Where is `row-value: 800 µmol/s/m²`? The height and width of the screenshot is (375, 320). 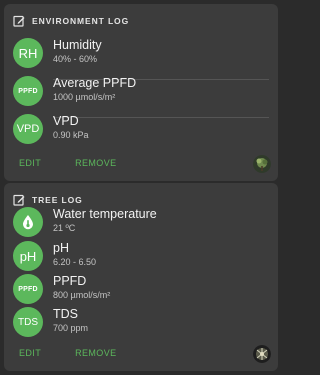 row-value: 800 µmol/s/m² is located at coordinates (82, 295).